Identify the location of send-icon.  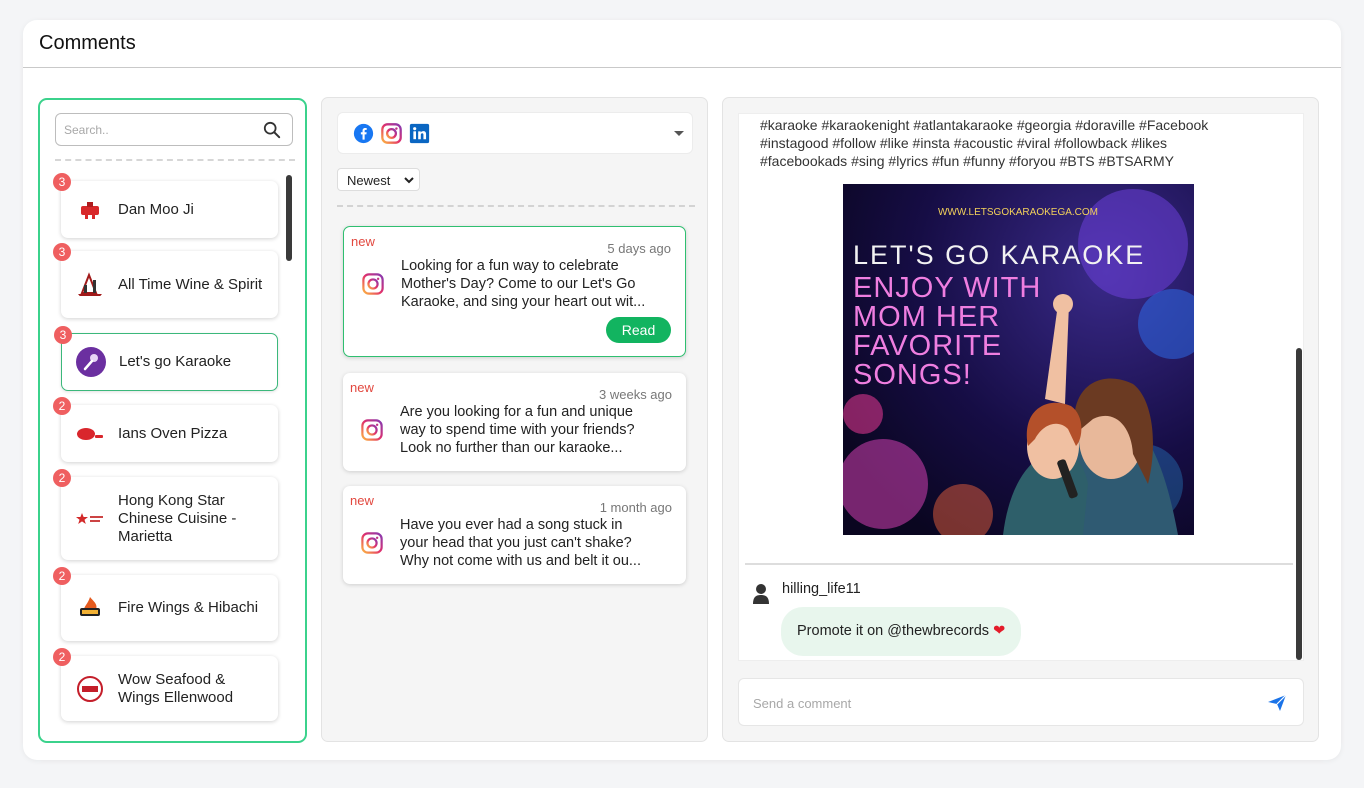
(1277, 703).